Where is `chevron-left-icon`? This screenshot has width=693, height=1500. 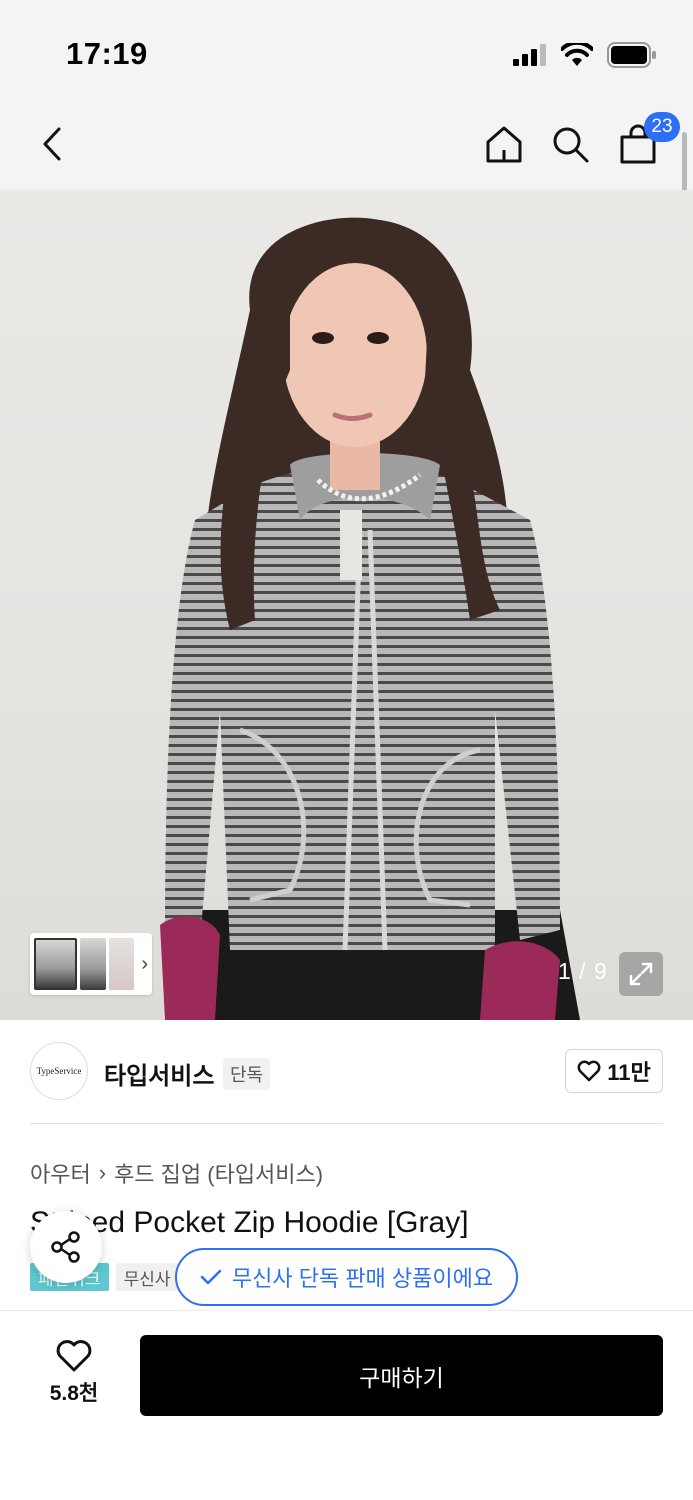
chevron-left-icon is located at coordinates (52, 144).